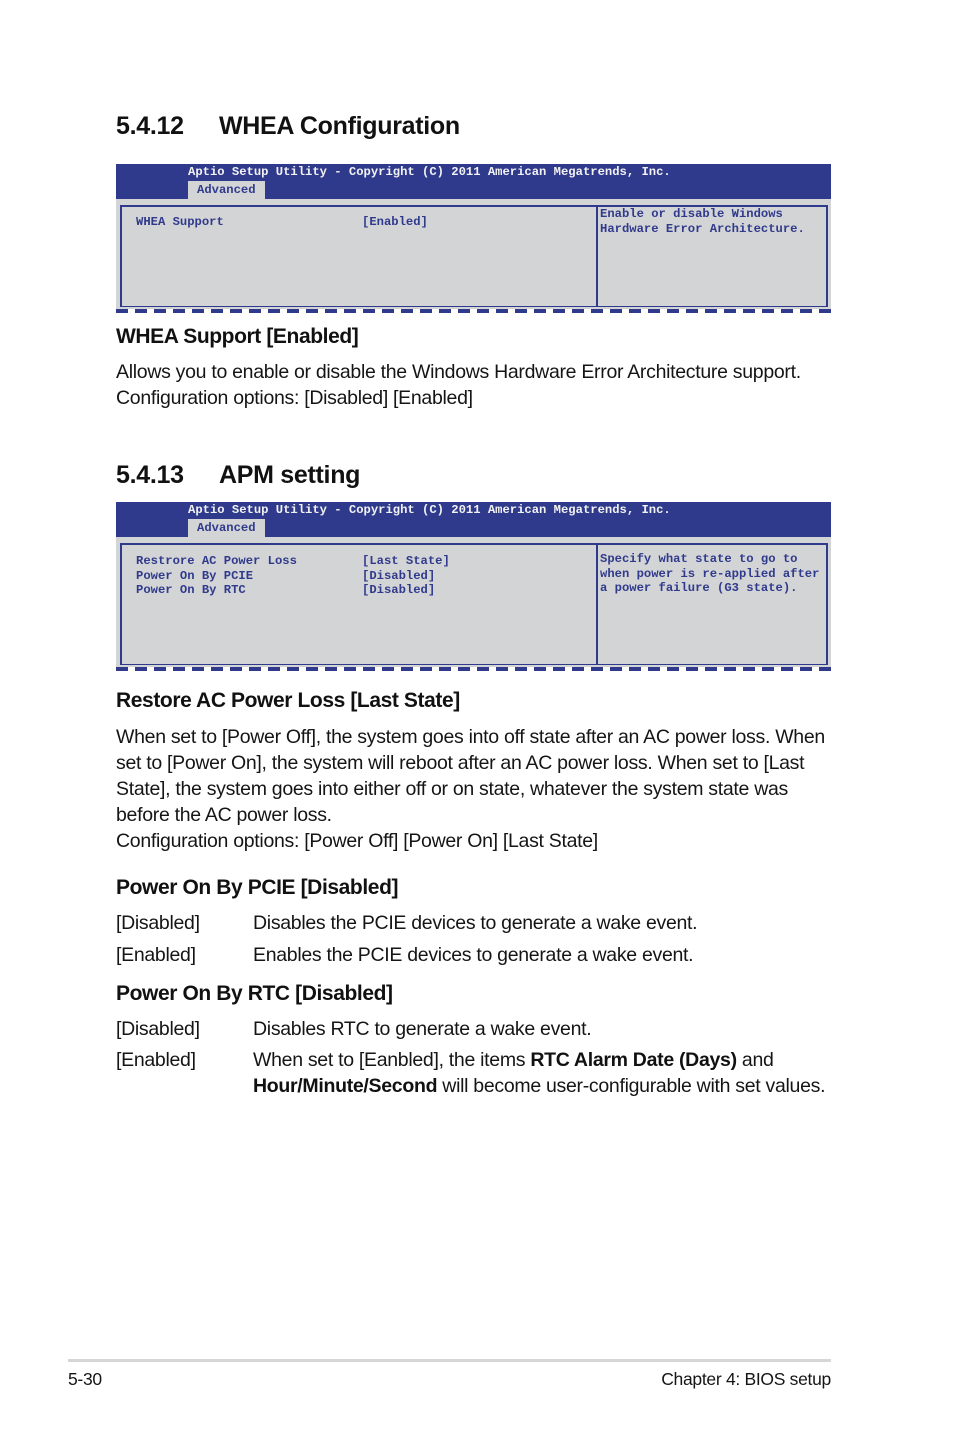  I want to click on section-number: 5.4.13, so click(150, 475).